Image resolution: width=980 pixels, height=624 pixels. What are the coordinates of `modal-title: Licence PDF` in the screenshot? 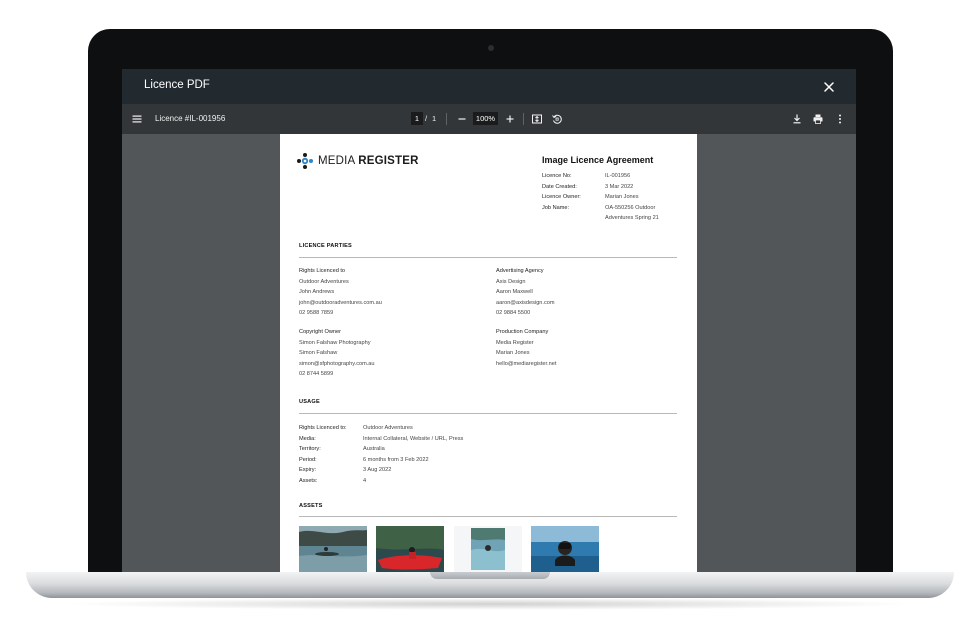 It's located at (177, 85).